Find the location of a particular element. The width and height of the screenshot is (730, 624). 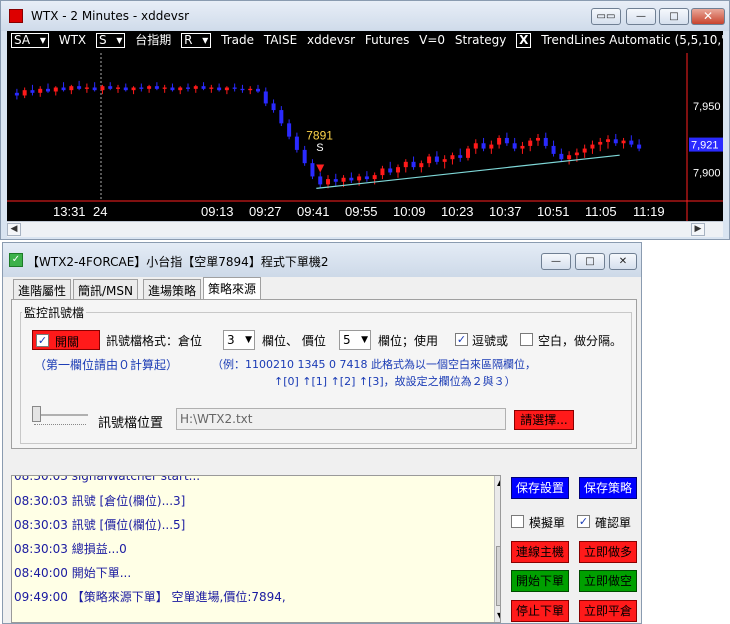

position-column-select: 3 ▼ is located at coordinates (239, 340).